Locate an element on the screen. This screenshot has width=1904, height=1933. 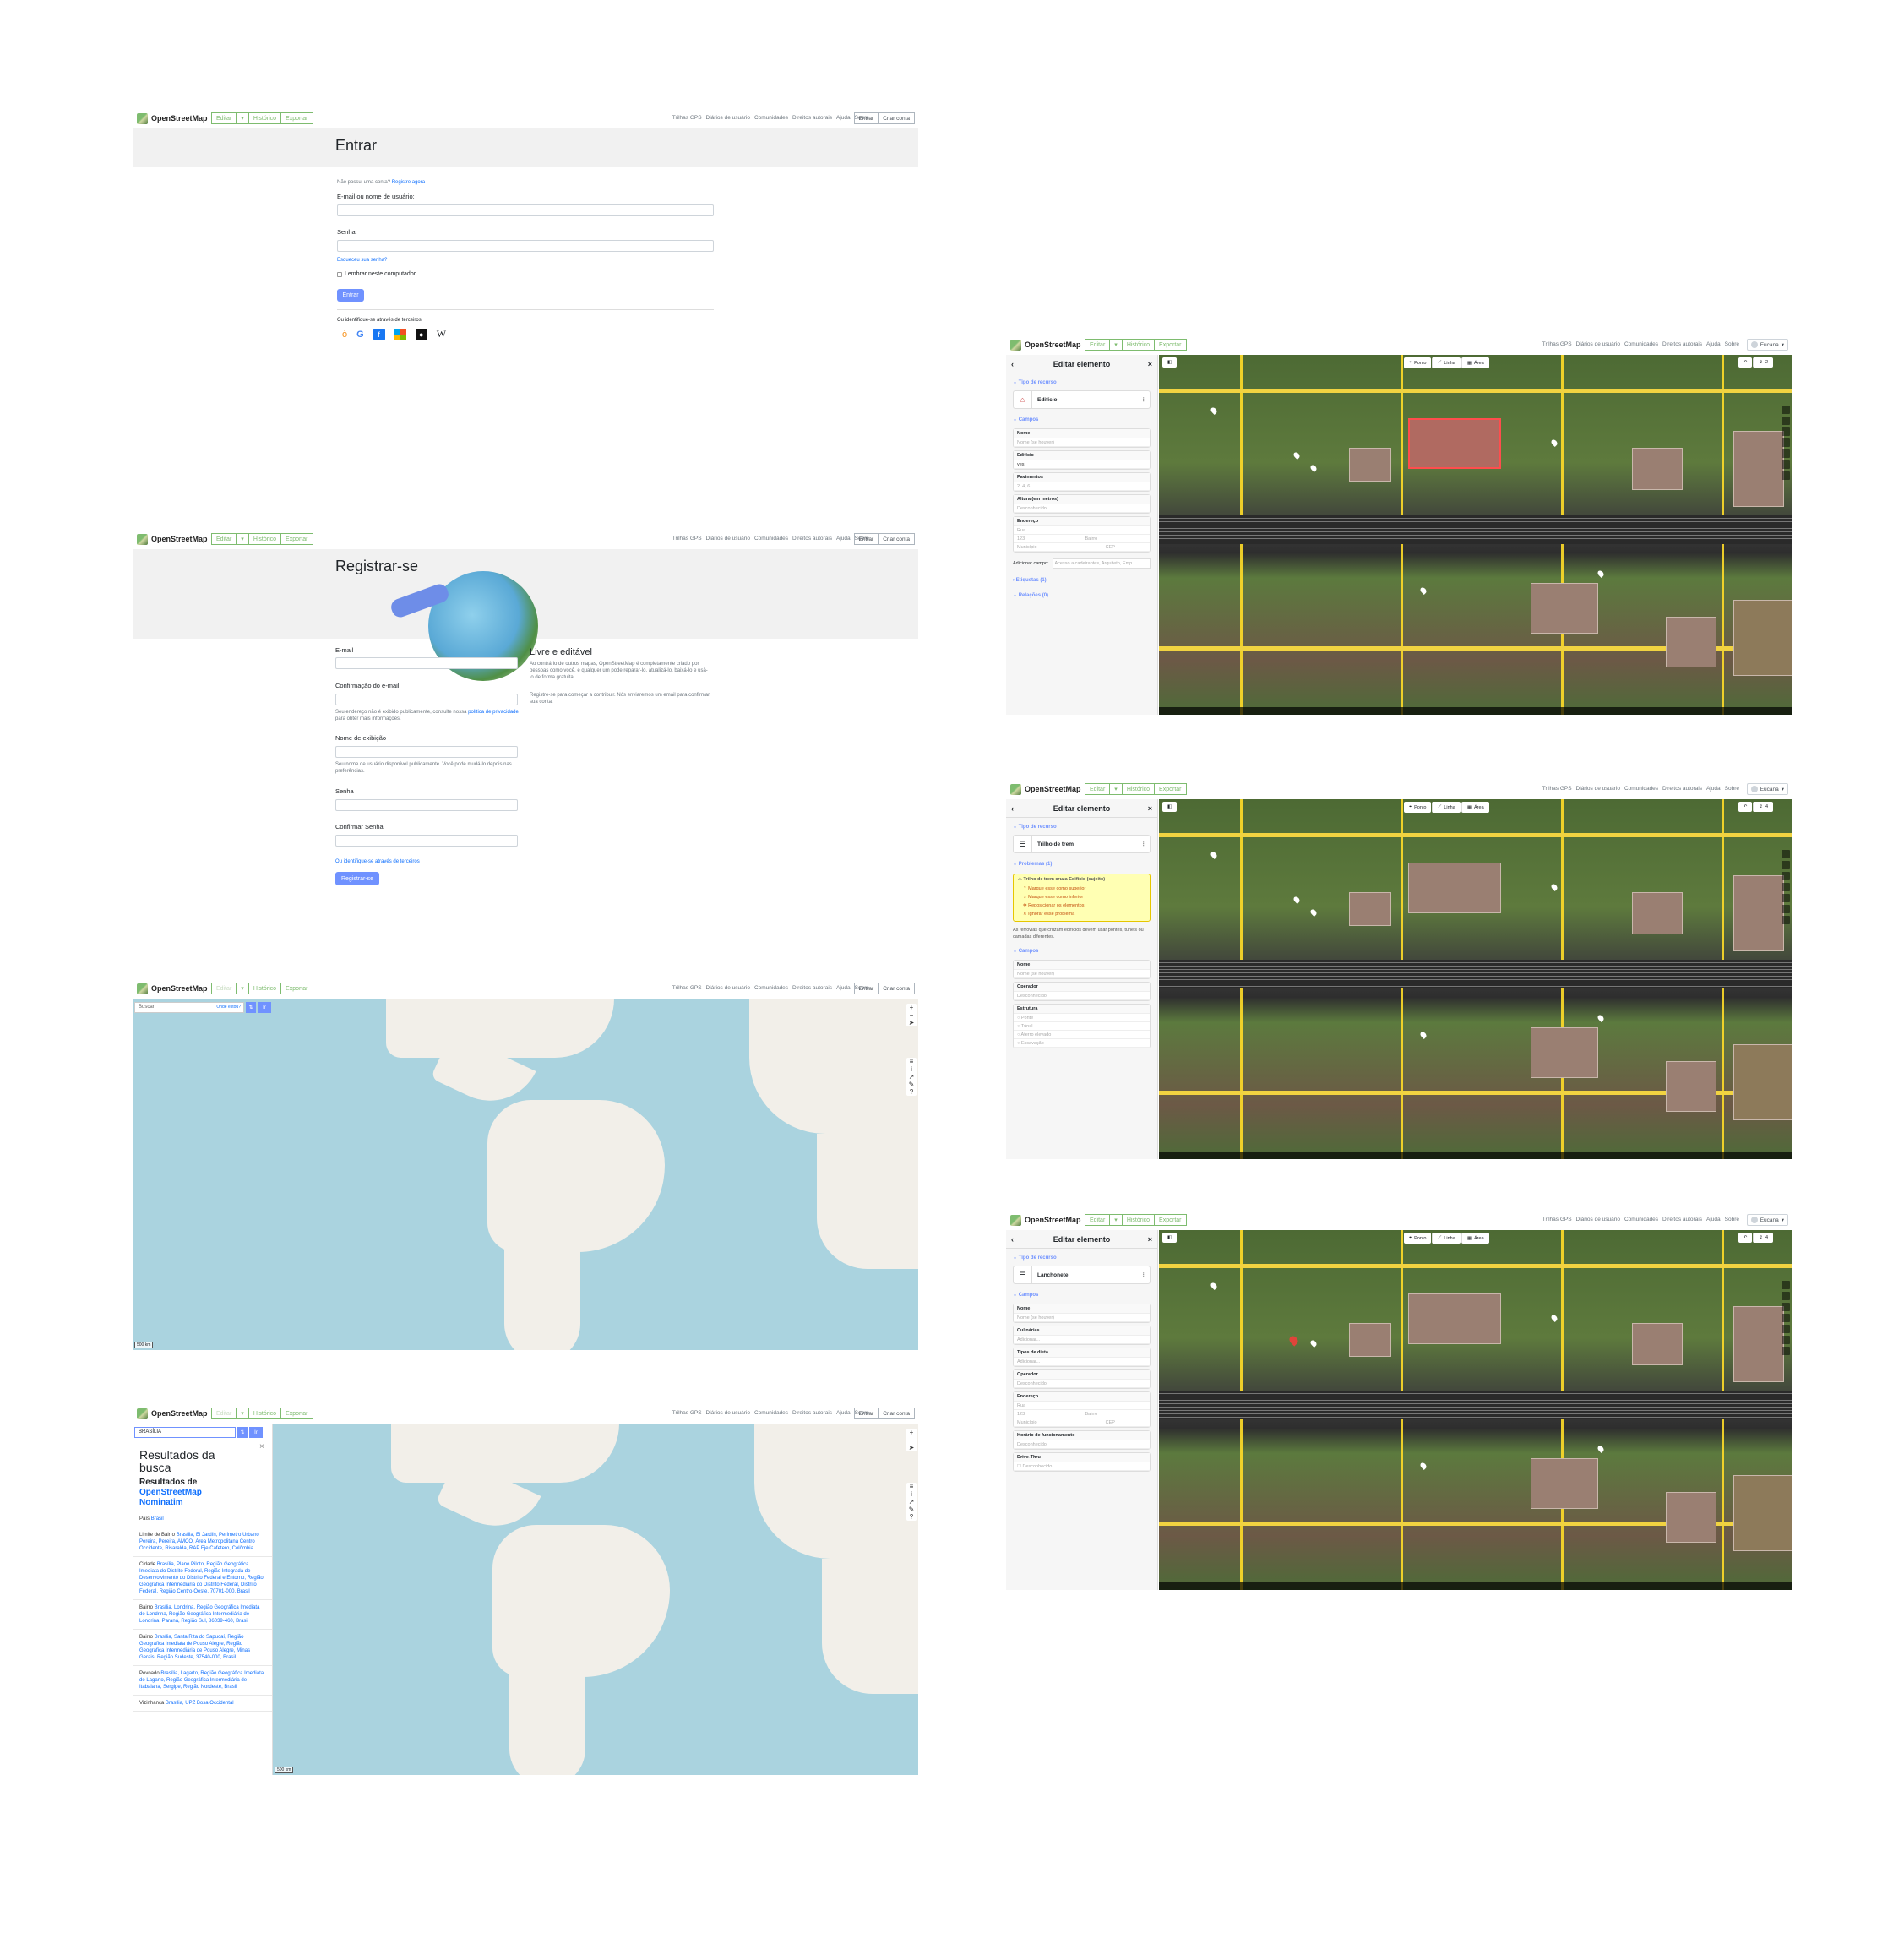
city-input: Município is located at coordinates (1058, 547).